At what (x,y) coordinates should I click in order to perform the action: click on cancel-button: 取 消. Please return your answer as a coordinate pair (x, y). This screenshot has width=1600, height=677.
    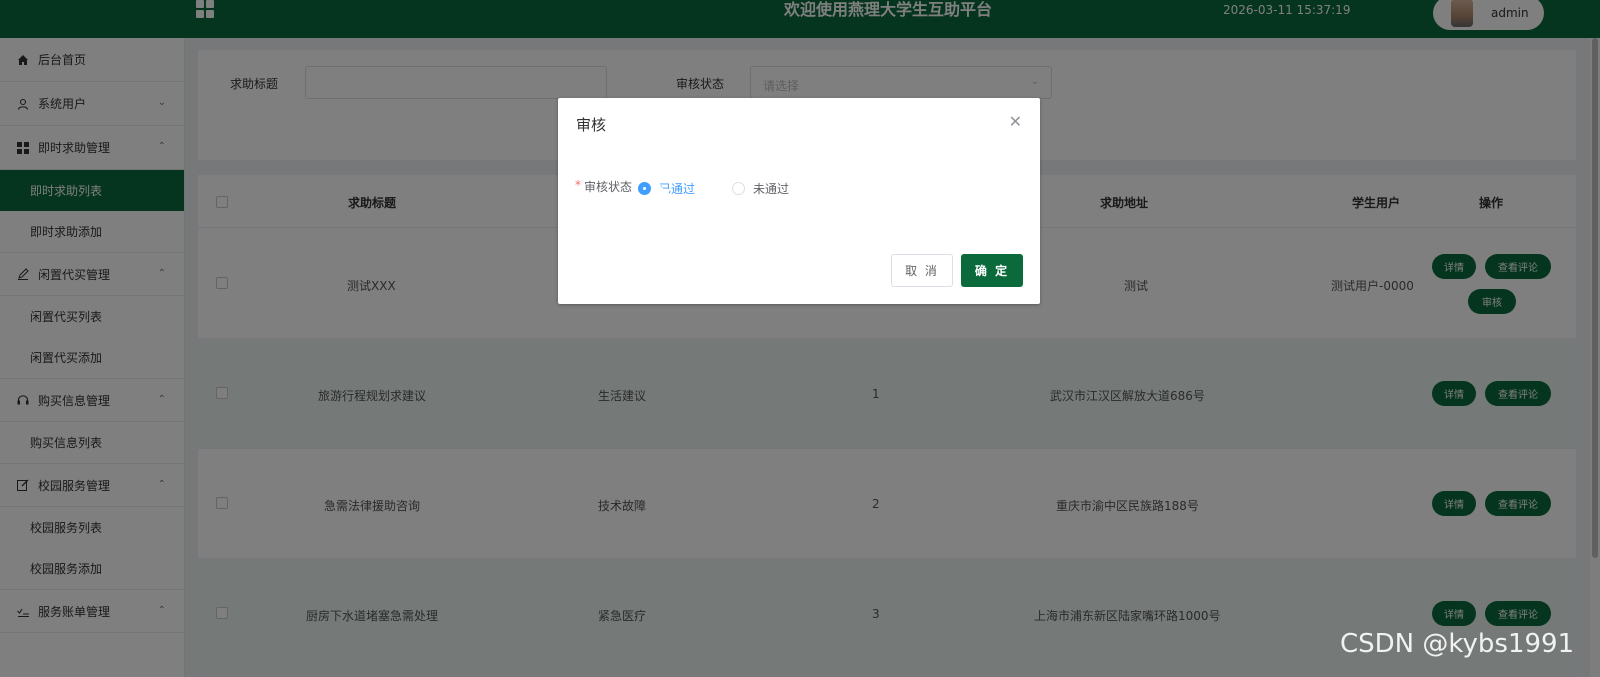
    Looking at the image, I should click on (922, 270).